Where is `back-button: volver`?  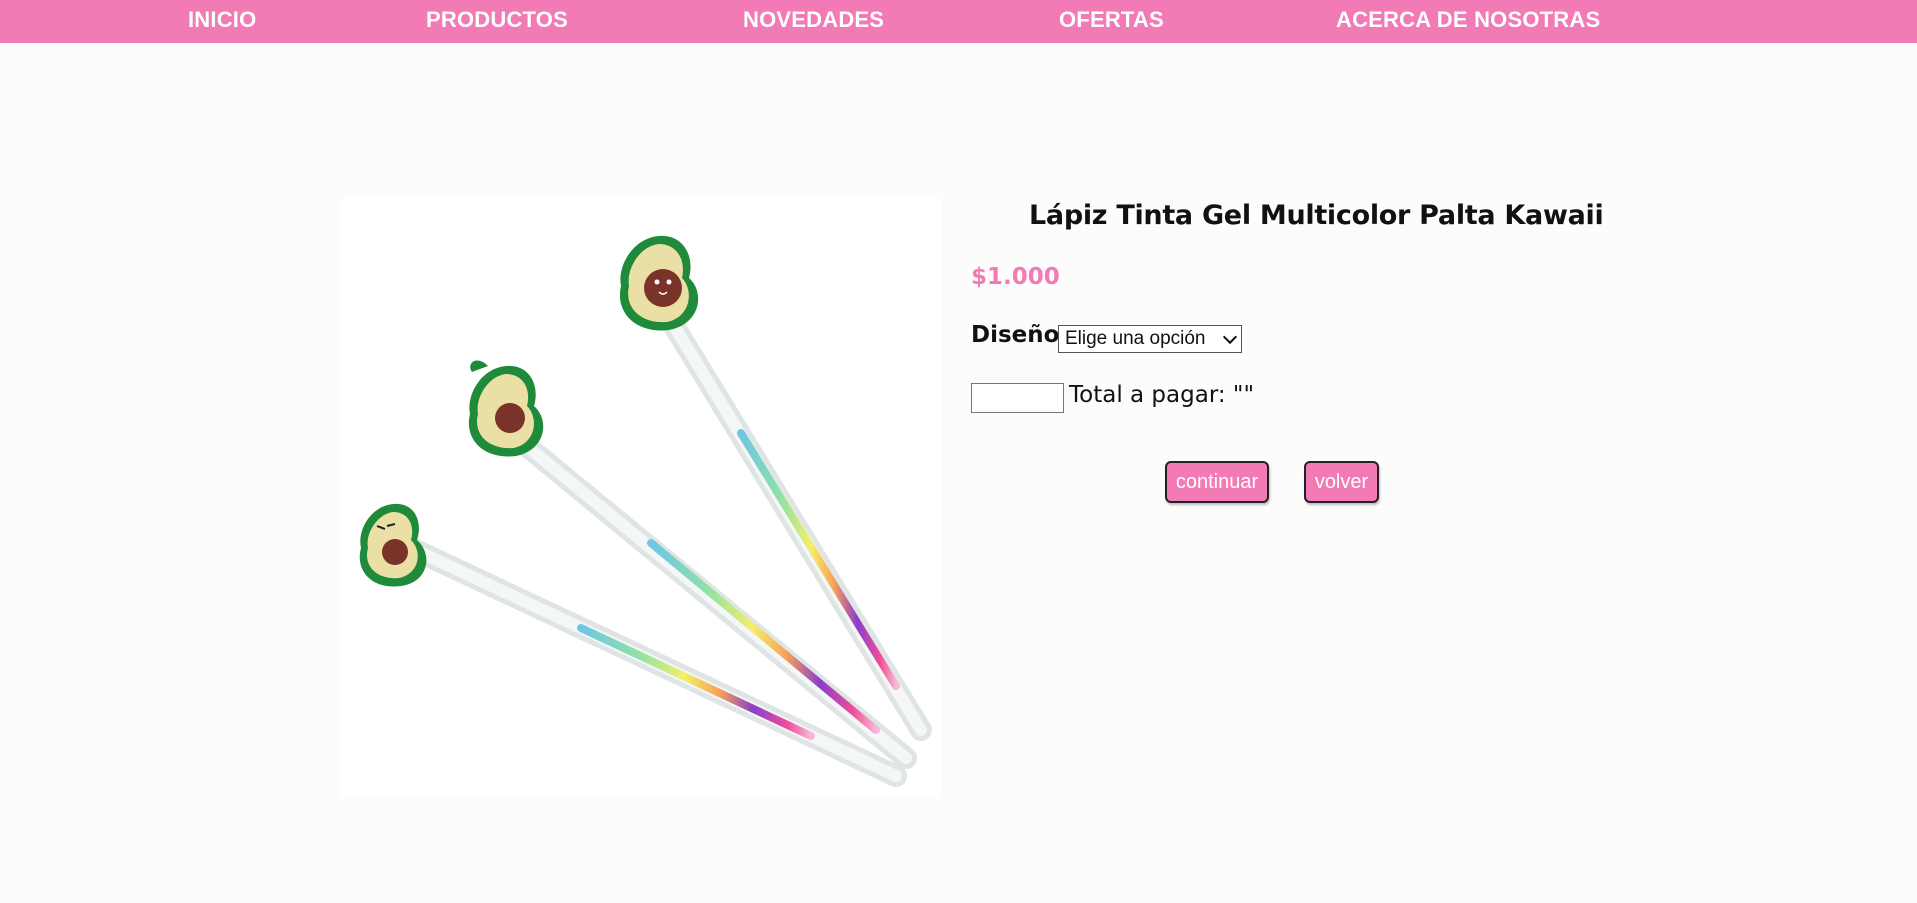
back-button: volver is located at coordinates (1341, 482).